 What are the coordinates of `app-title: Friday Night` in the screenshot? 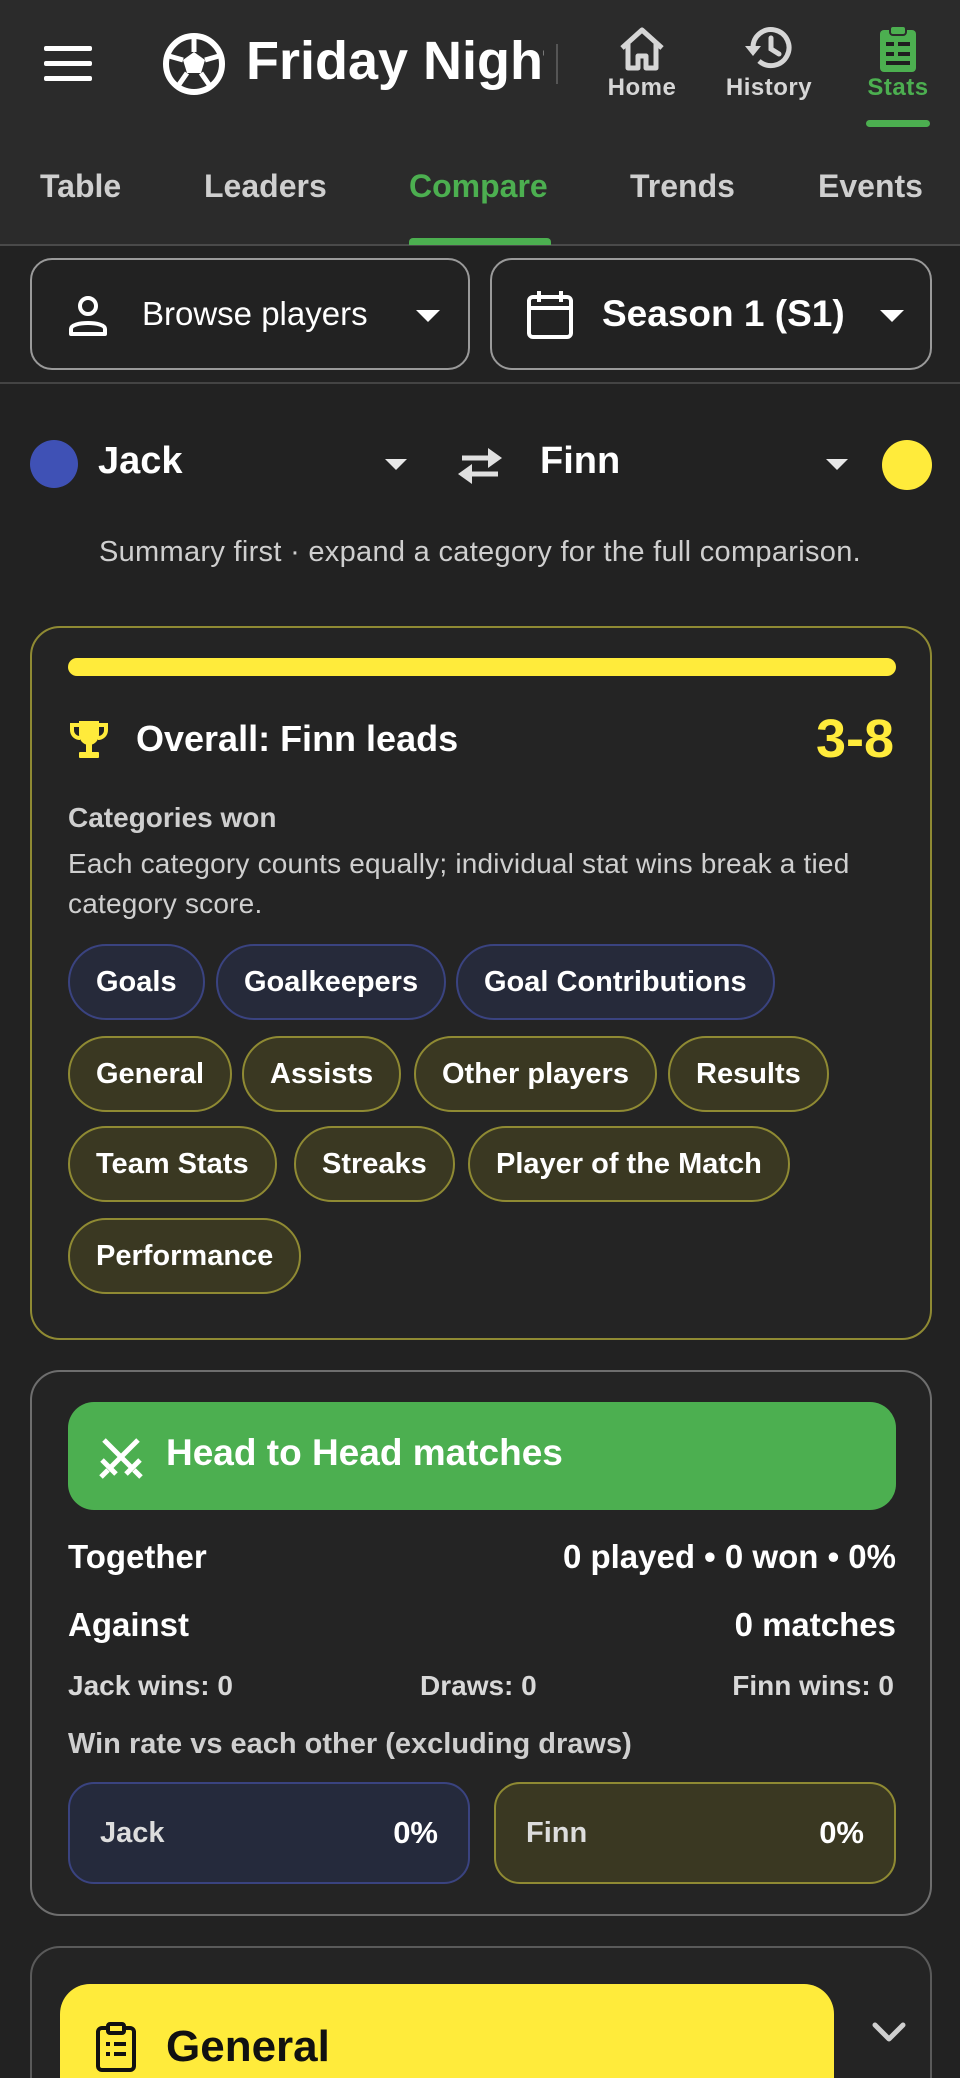 It's located at (395, 61).